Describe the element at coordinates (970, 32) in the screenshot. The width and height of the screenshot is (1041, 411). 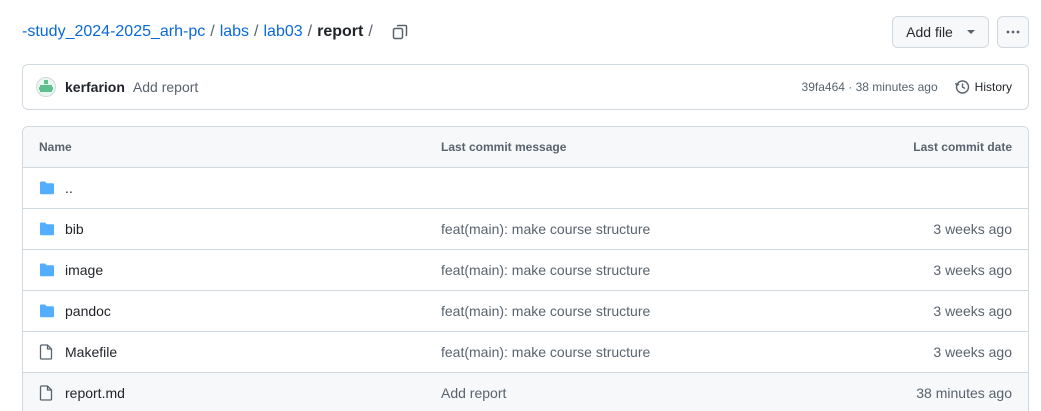
I see `triangle-down-icon` at that location.